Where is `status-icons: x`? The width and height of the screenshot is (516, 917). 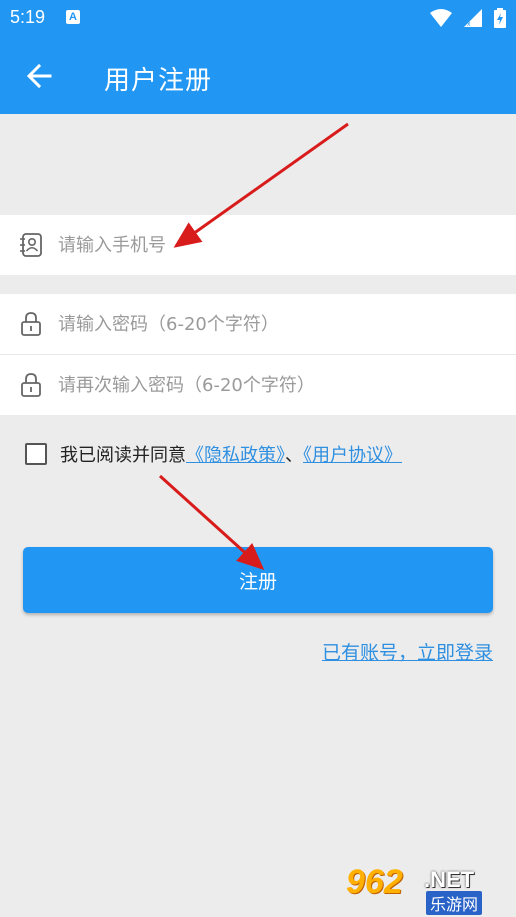 status-icons: x is located at coordinates (465, 18).